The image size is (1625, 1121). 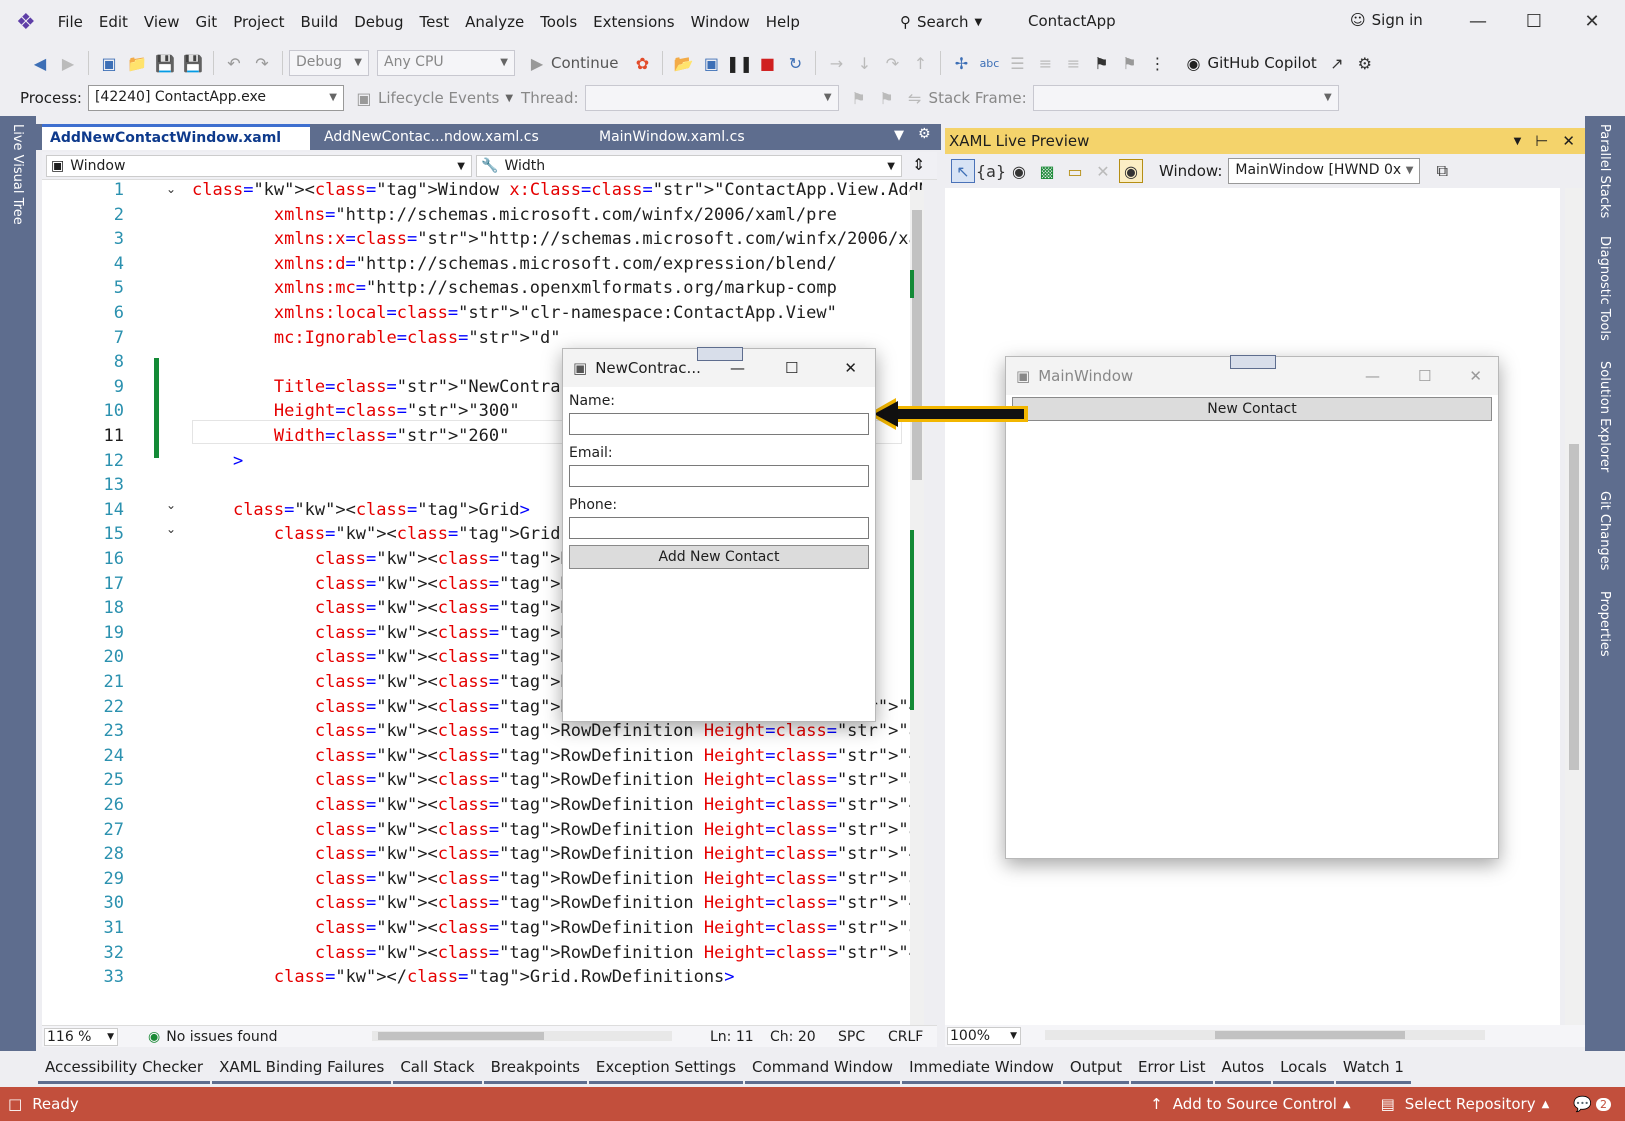 I want to click on code-line: Height=class="str">"300", so click(x=356, y=411).